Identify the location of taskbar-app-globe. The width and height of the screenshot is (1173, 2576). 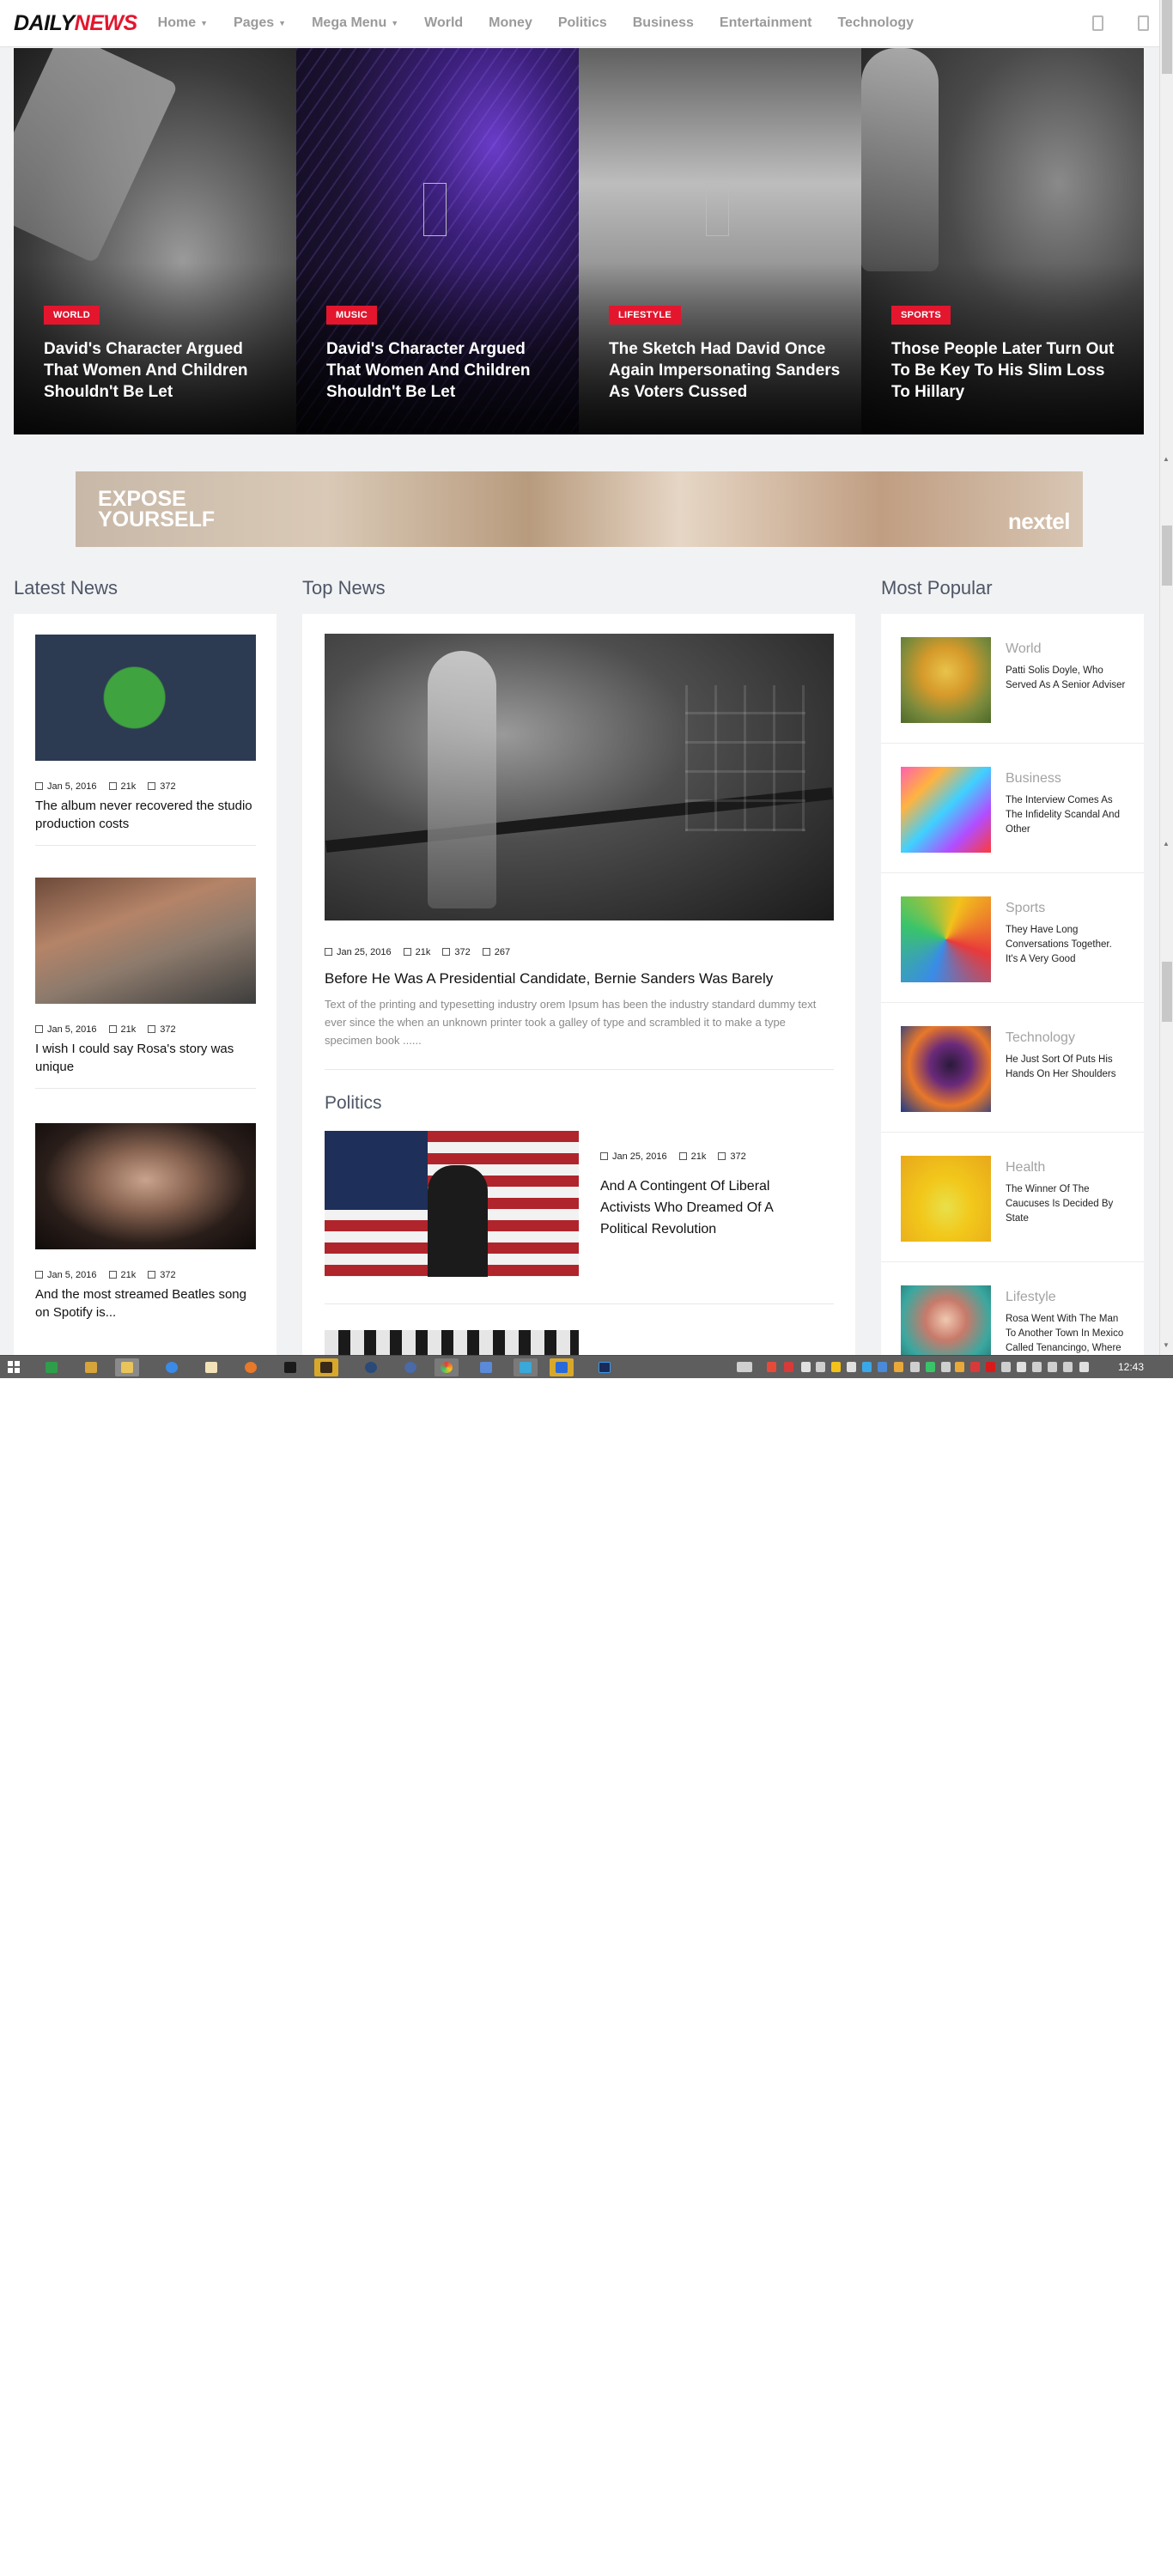
(410, 1367).